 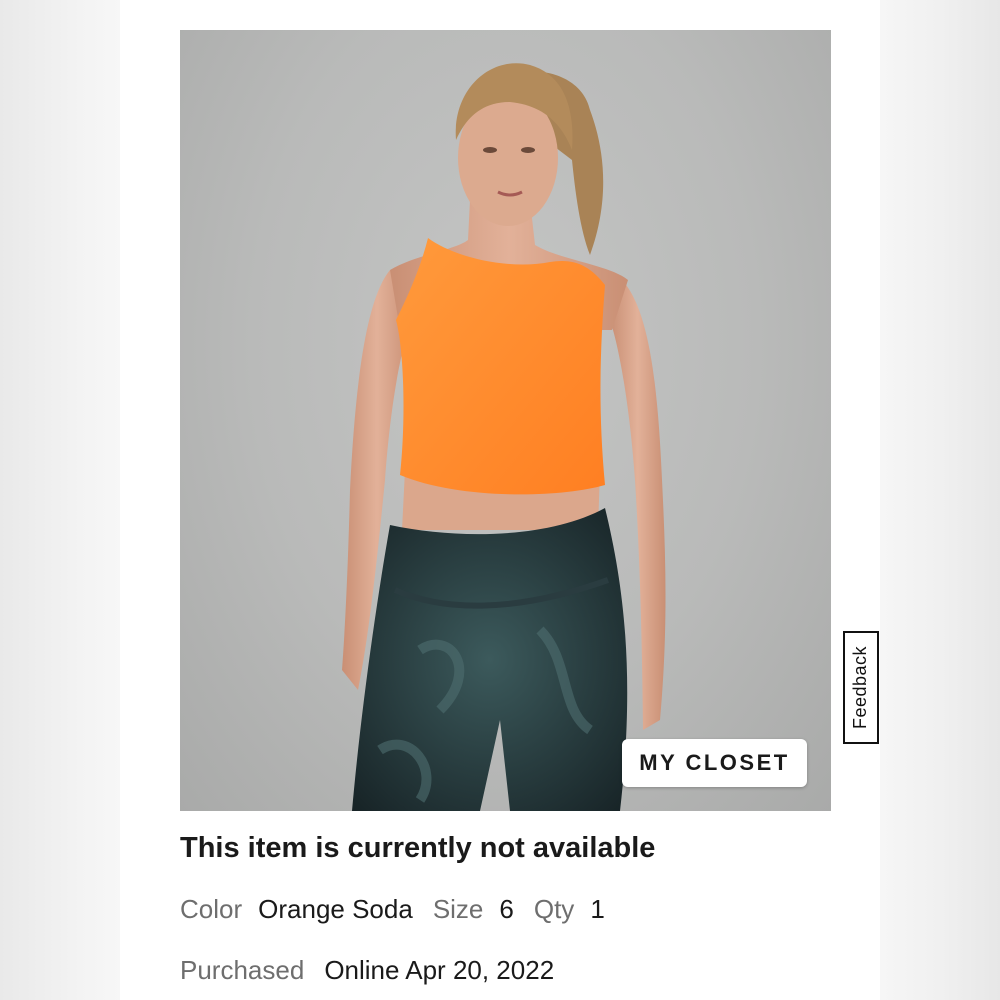 I want to click on size-label: Size, so click(x=458, y=909).